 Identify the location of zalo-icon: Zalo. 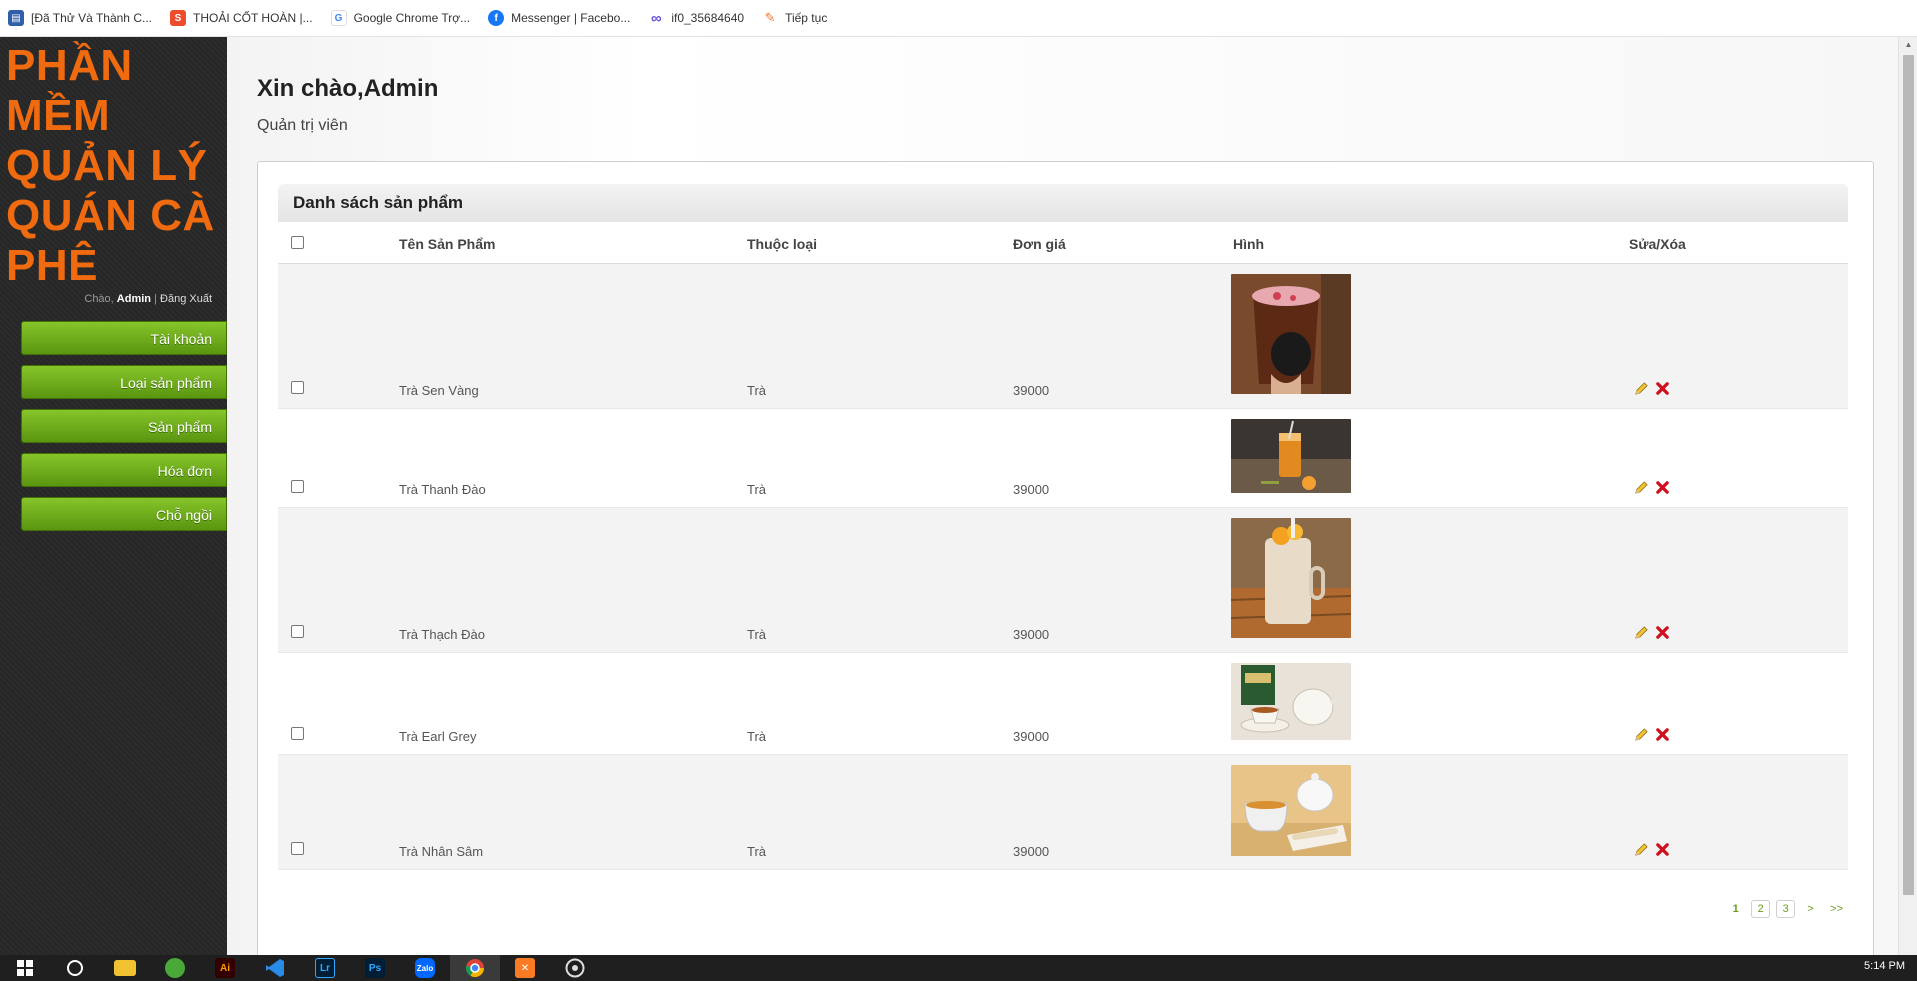
(425, 968).